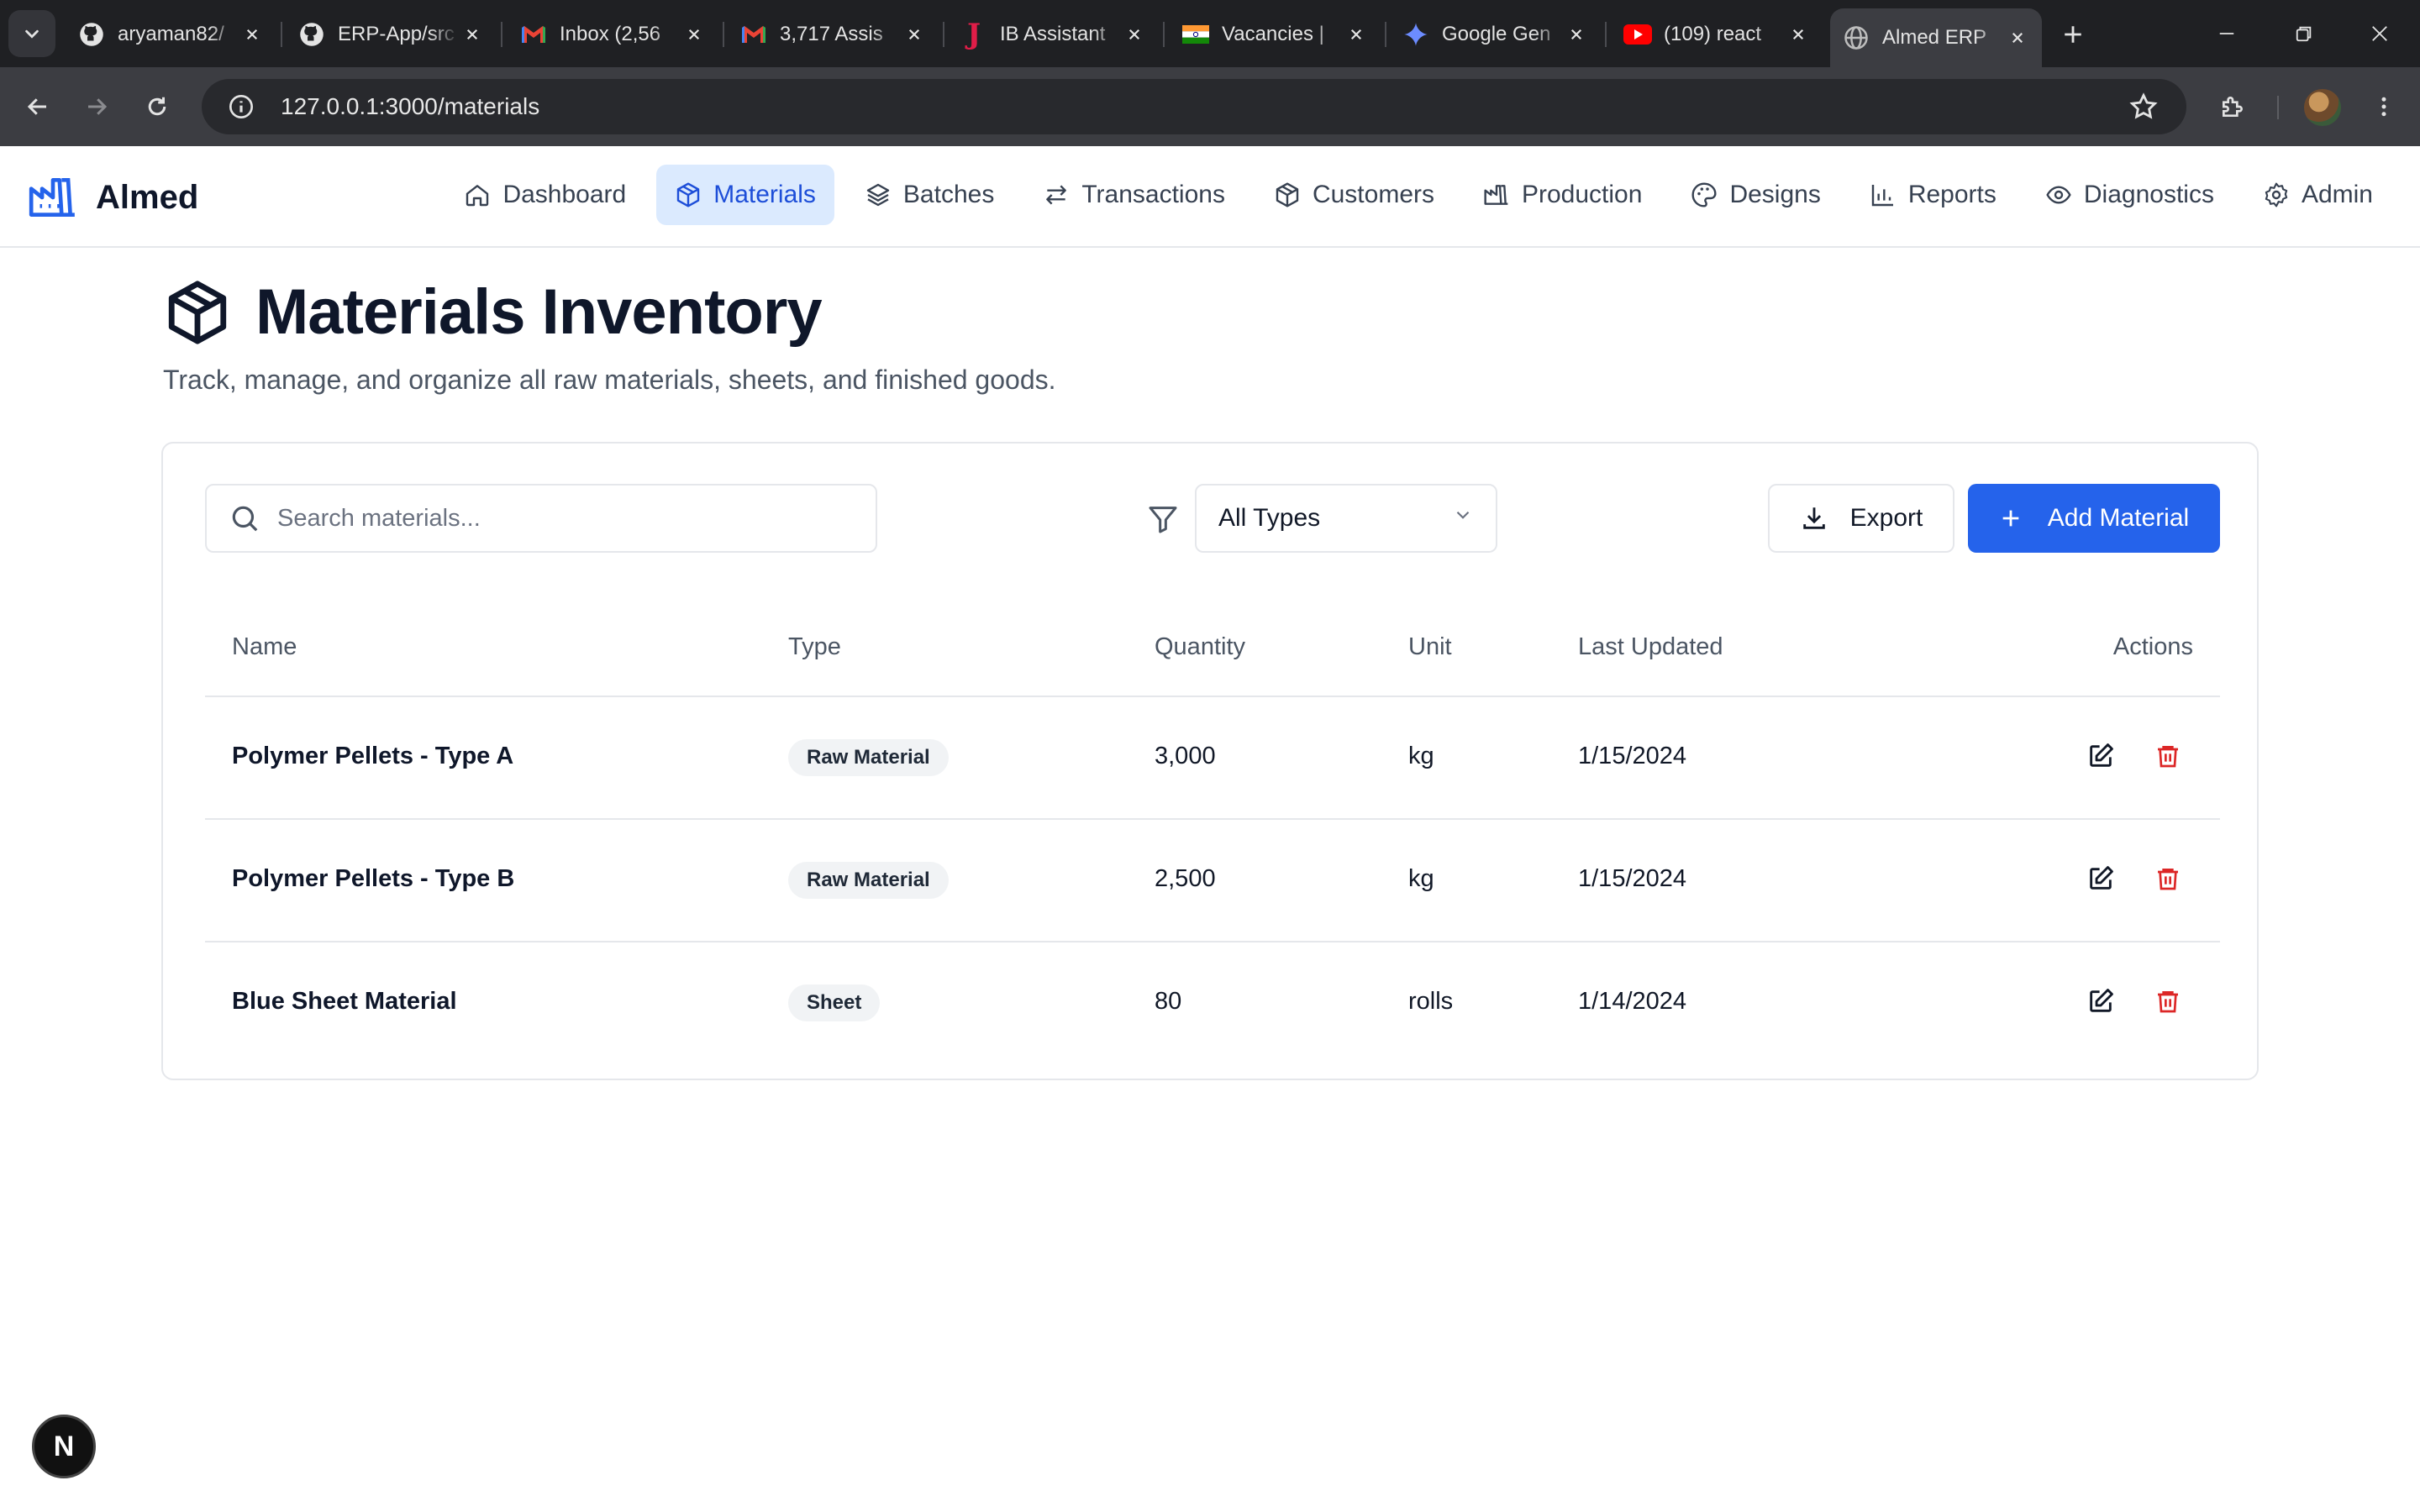 The width and height of the screenshot is (2420, 1512). I want to click on browser-tab-2: ERP-App/src, so click(391, 34).